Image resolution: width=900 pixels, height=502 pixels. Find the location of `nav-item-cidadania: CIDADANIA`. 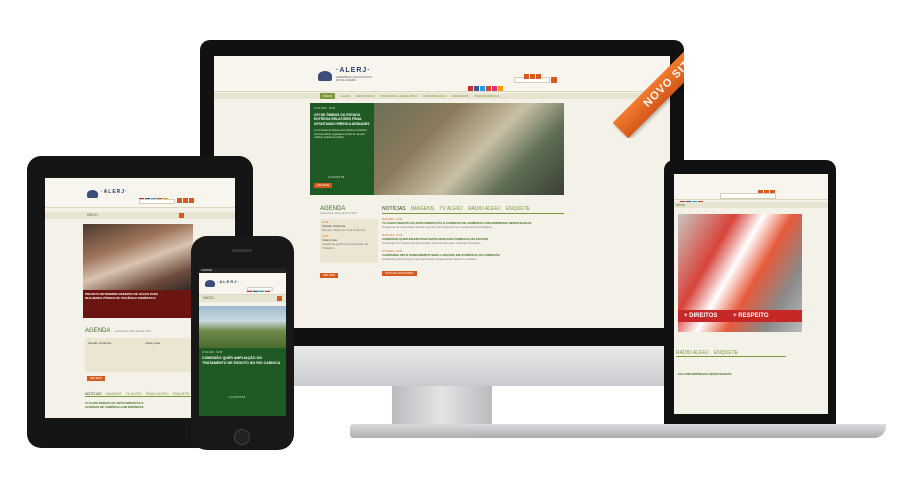

nav-item-cidadania: CIDADANIA is located at coordinates (460, 96).